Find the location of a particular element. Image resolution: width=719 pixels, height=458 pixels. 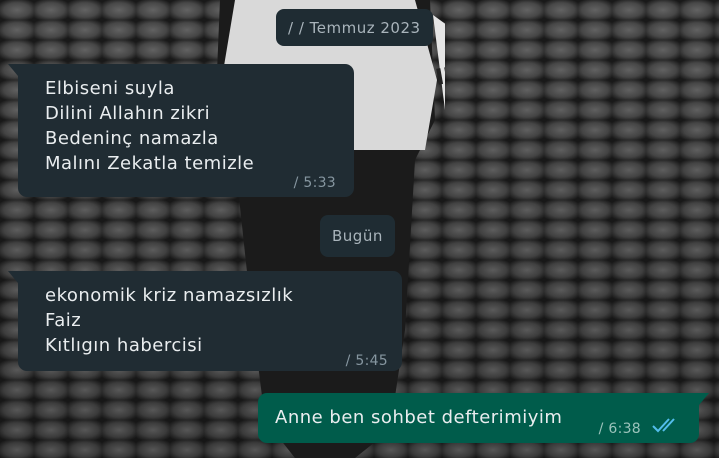

message-text: Anne ben sohbet defterimiyim is located at coordinates (418, 417).